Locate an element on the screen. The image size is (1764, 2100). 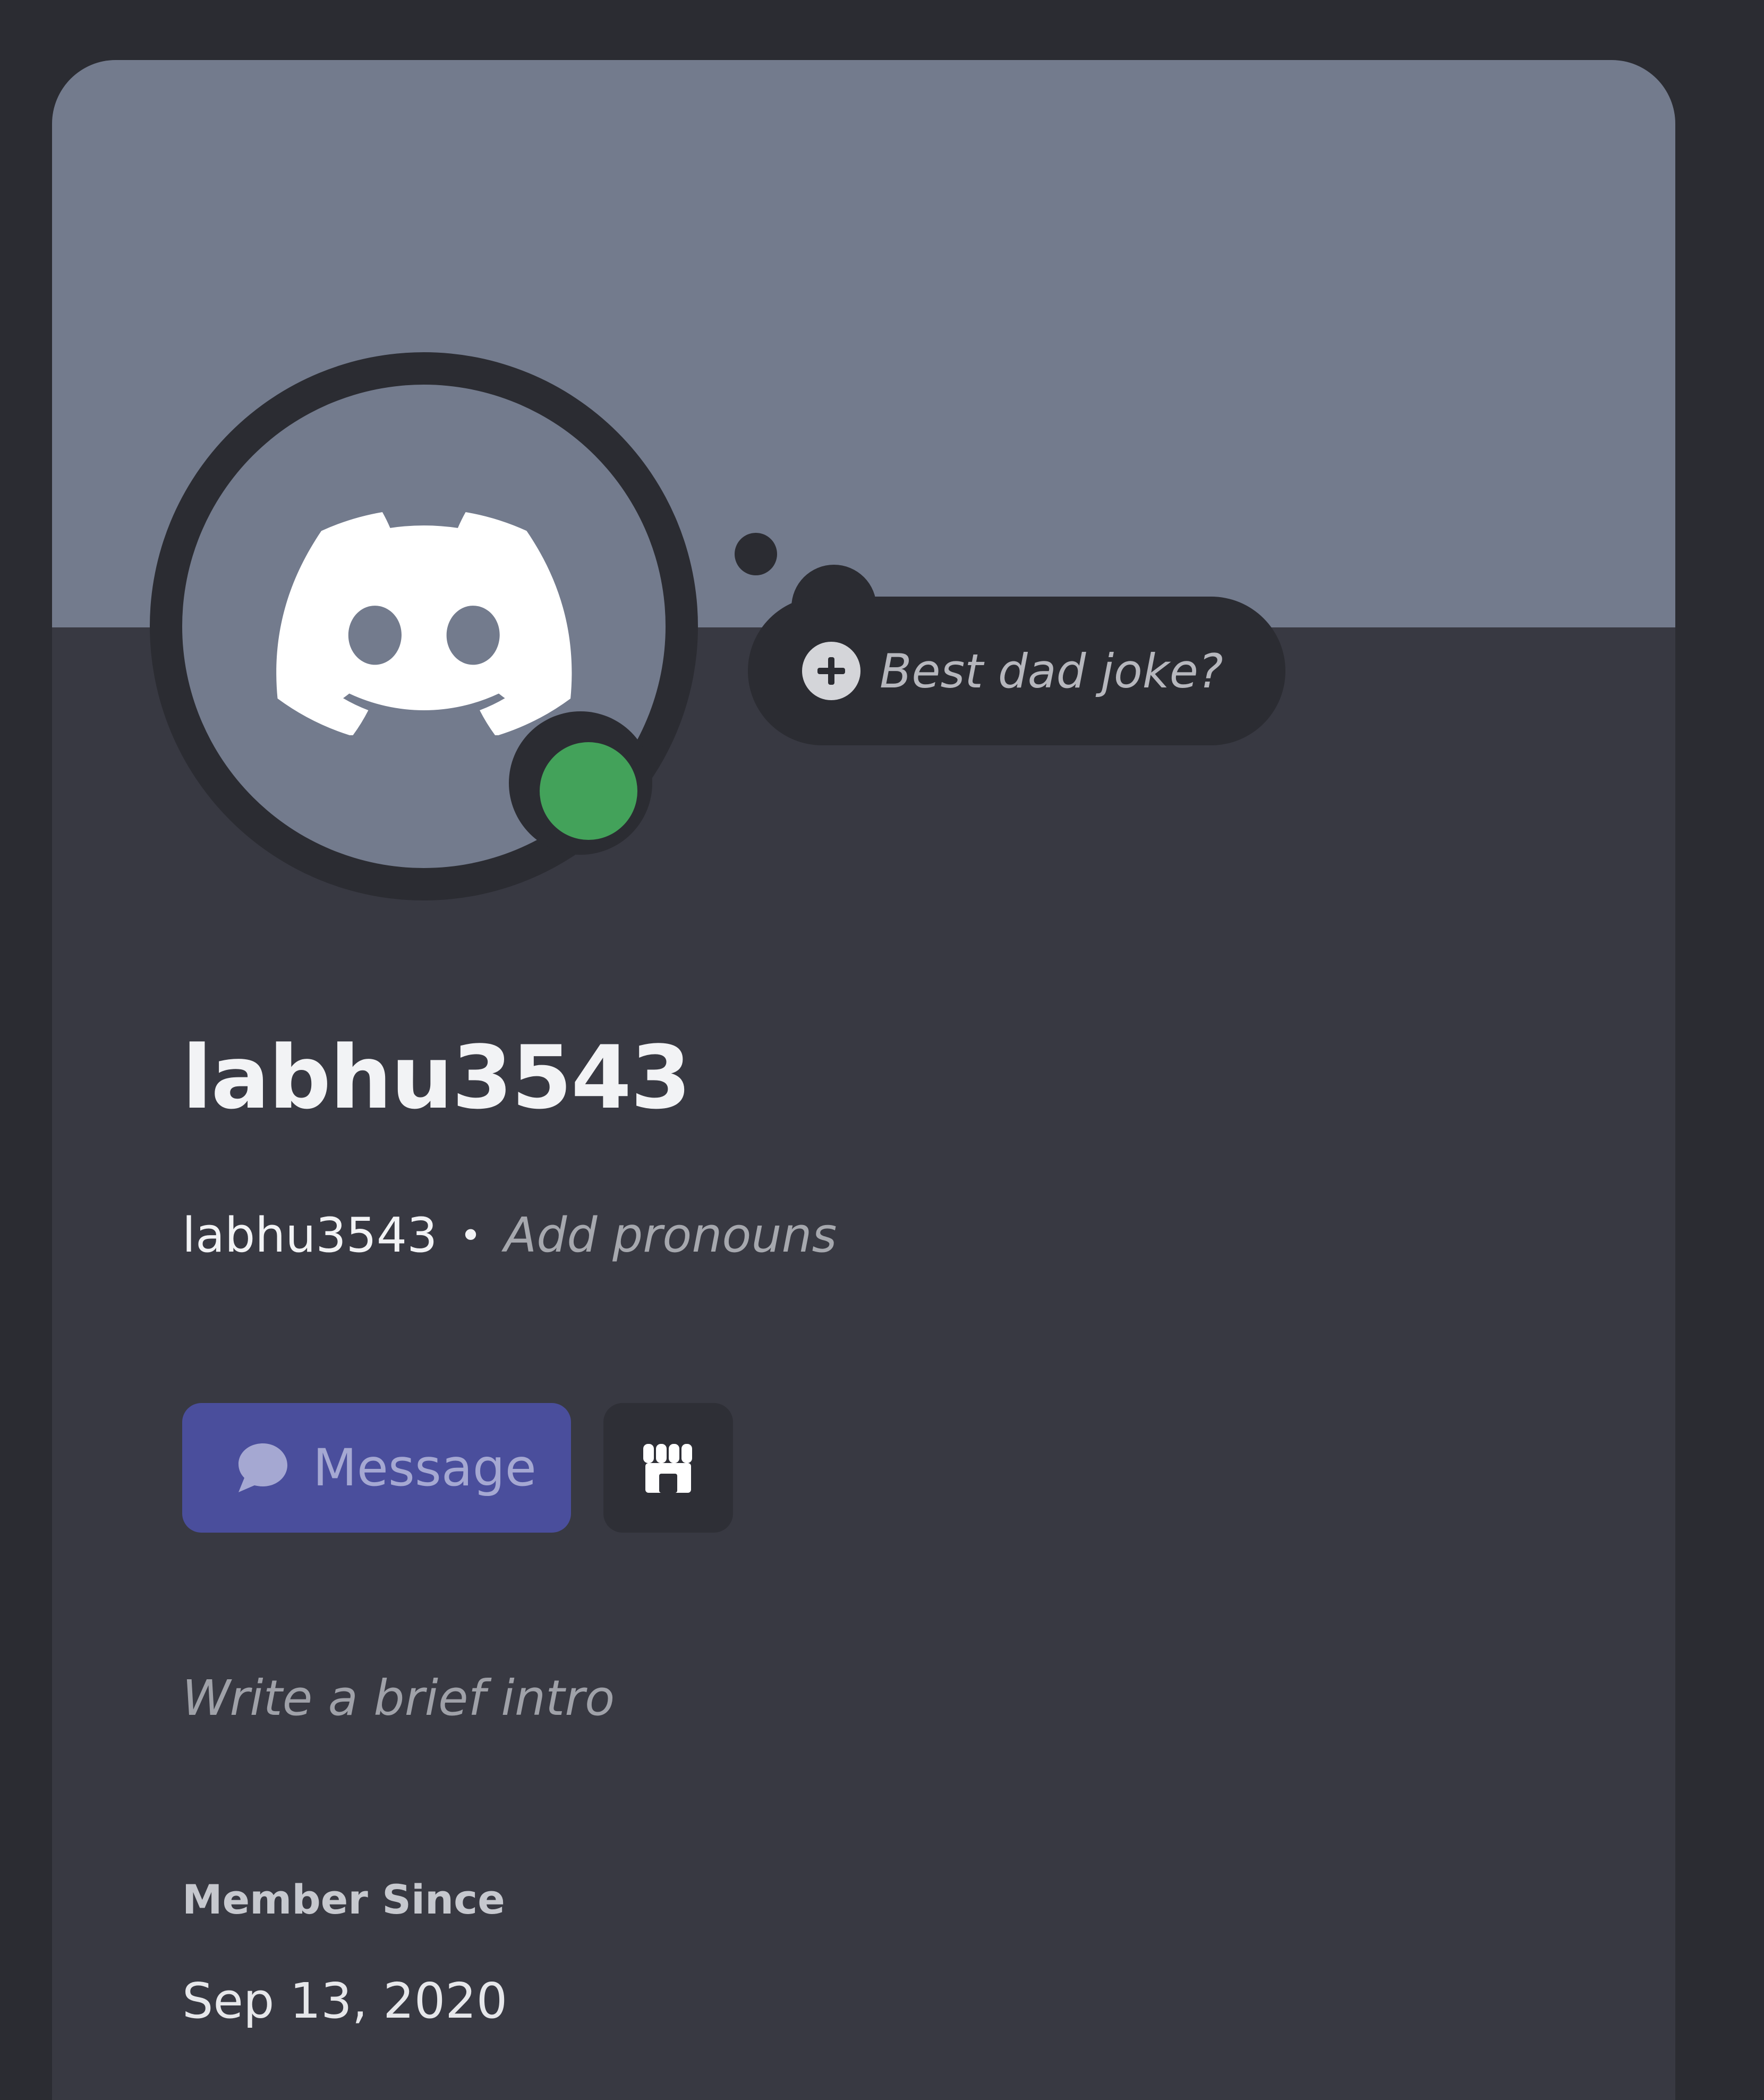
plus-icon is located at coordinates (831, 671).